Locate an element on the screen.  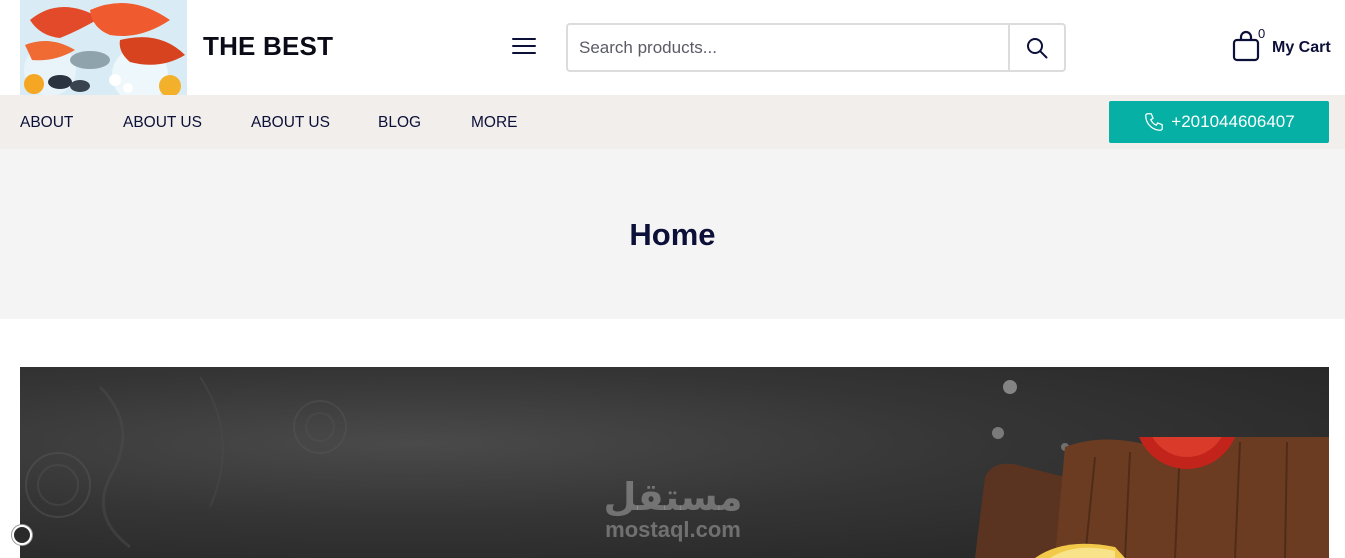
floating-widget-icon is located at coordinates (22, 535).